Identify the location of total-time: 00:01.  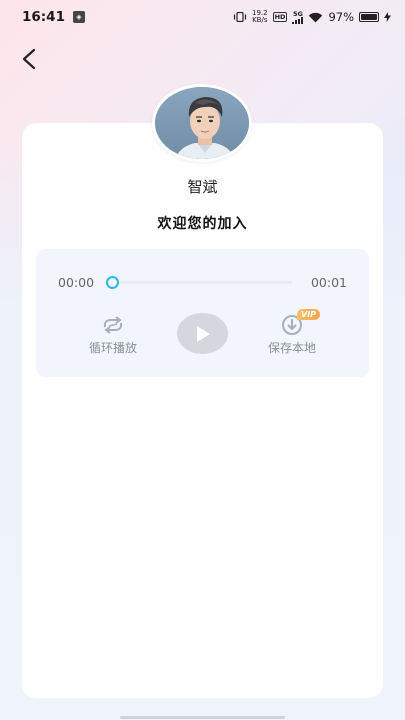
(328, 282).